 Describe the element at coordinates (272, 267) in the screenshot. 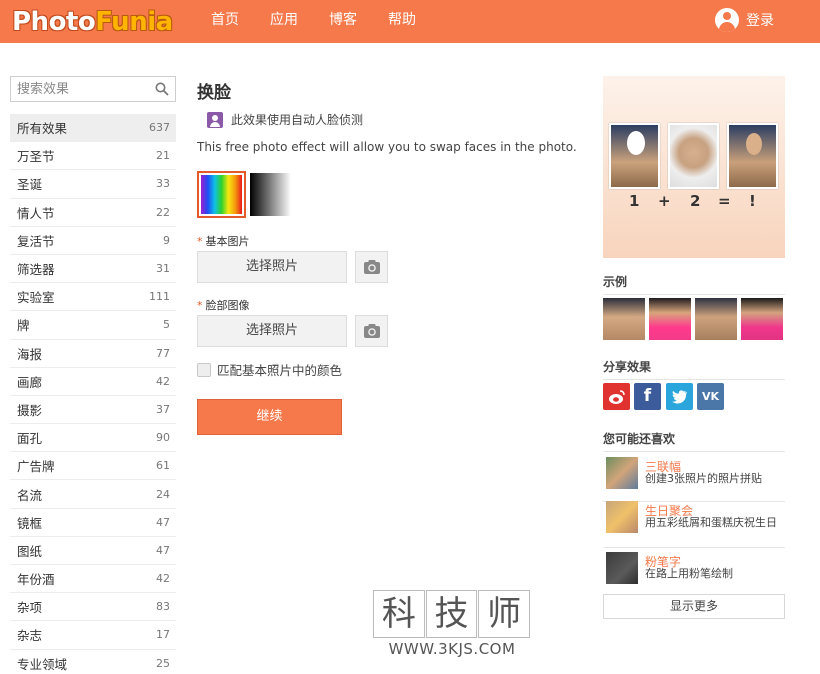

I see `choose-base-photo-button: 选择照片` at that location.